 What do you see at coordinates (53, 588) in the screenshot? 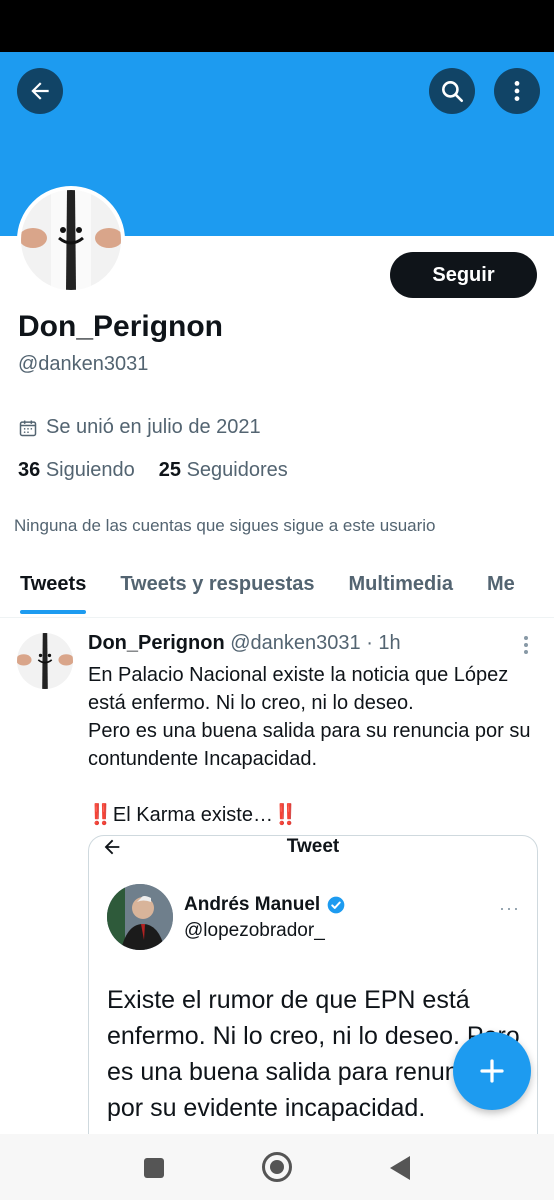
I see `tab-tweets: Tweets` at bounding box center [53, 588].